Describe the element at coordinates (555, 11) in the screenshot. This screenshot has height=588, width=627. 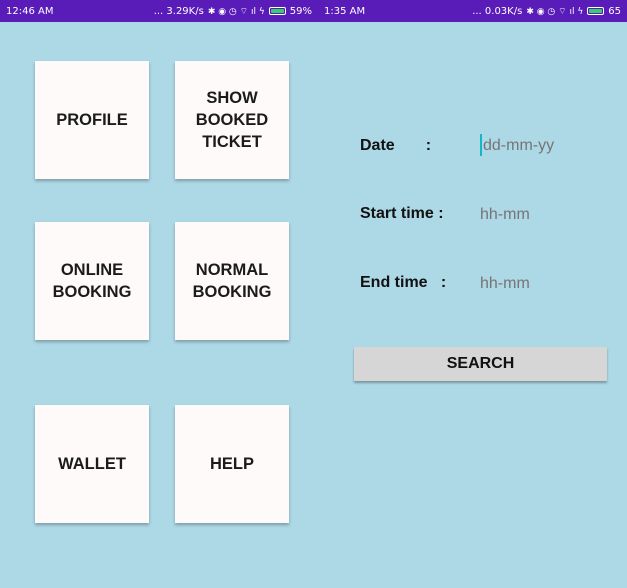
I see `status-icons-right: ✱ ◉ ◷ ⌔ ıl ϟ` at that location.